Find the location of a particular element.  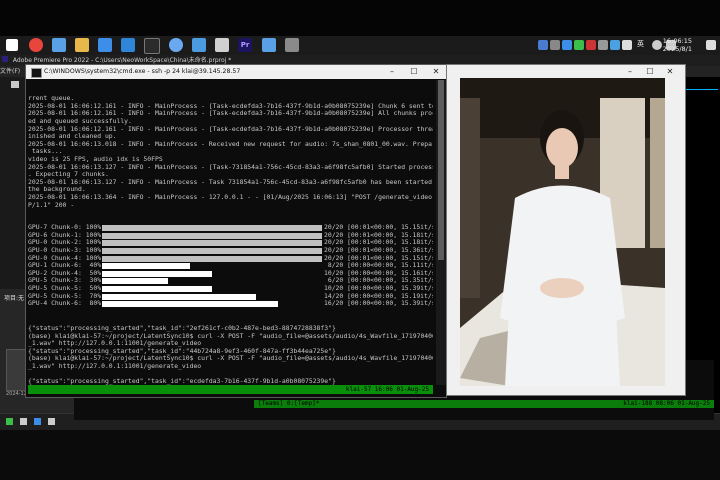

screen-top-blackout is located at coordinates (360, 18).